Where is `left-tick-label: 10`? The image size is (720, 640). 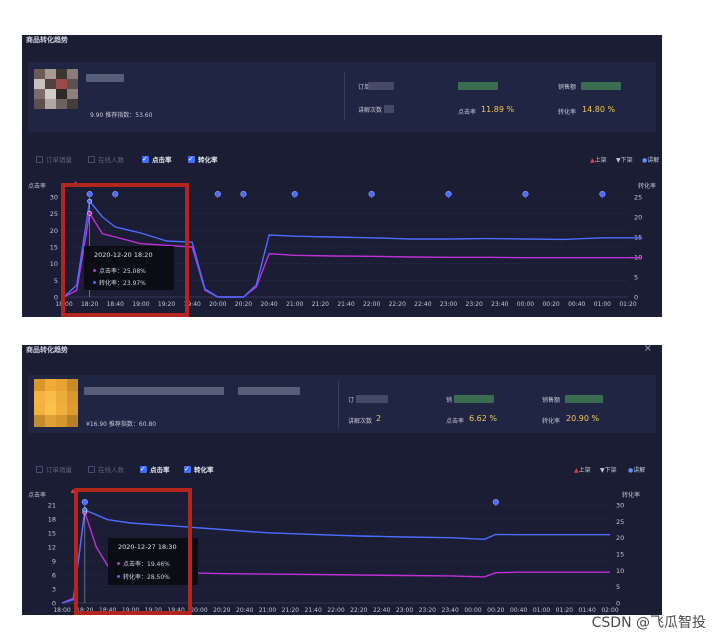 left-tick-label: 10 is located at coordinates (54, 264).